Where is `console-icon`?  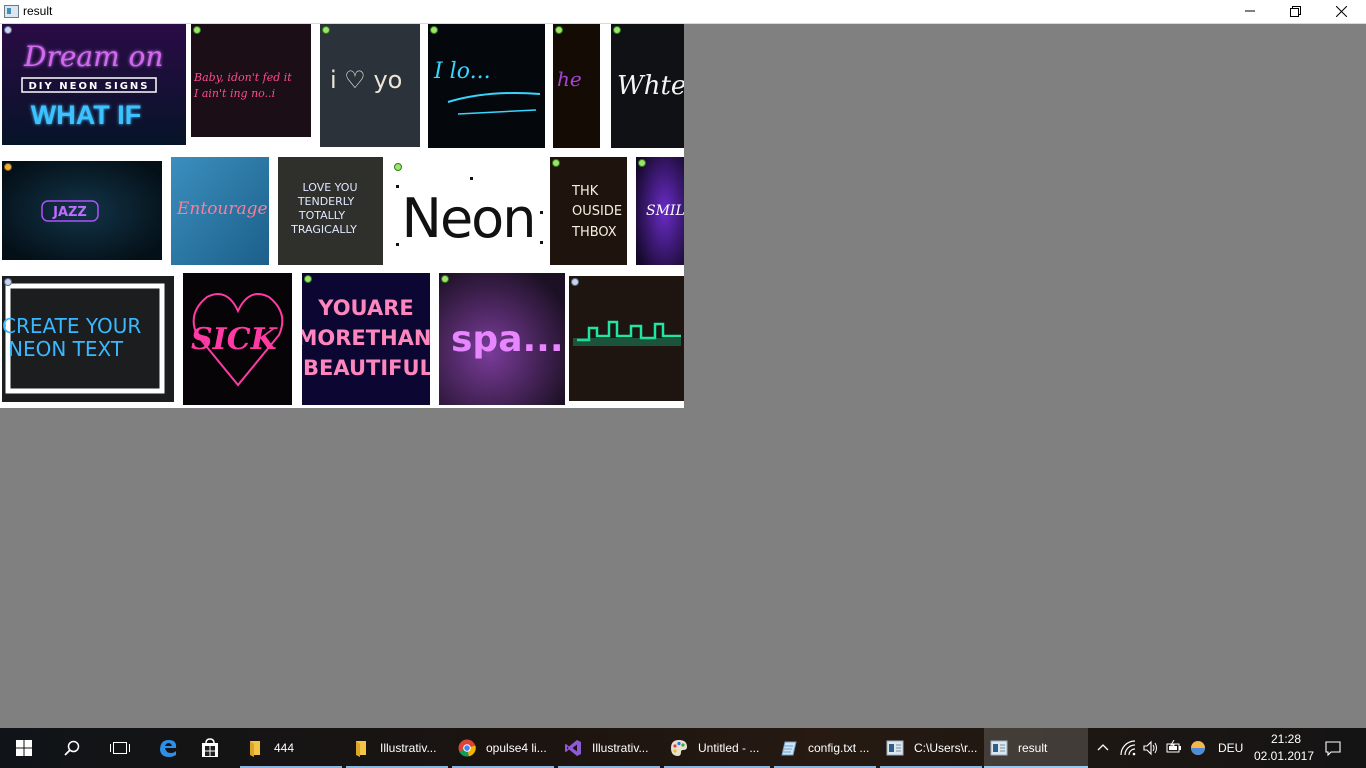
console-icon is located at coordinates (895, 748).